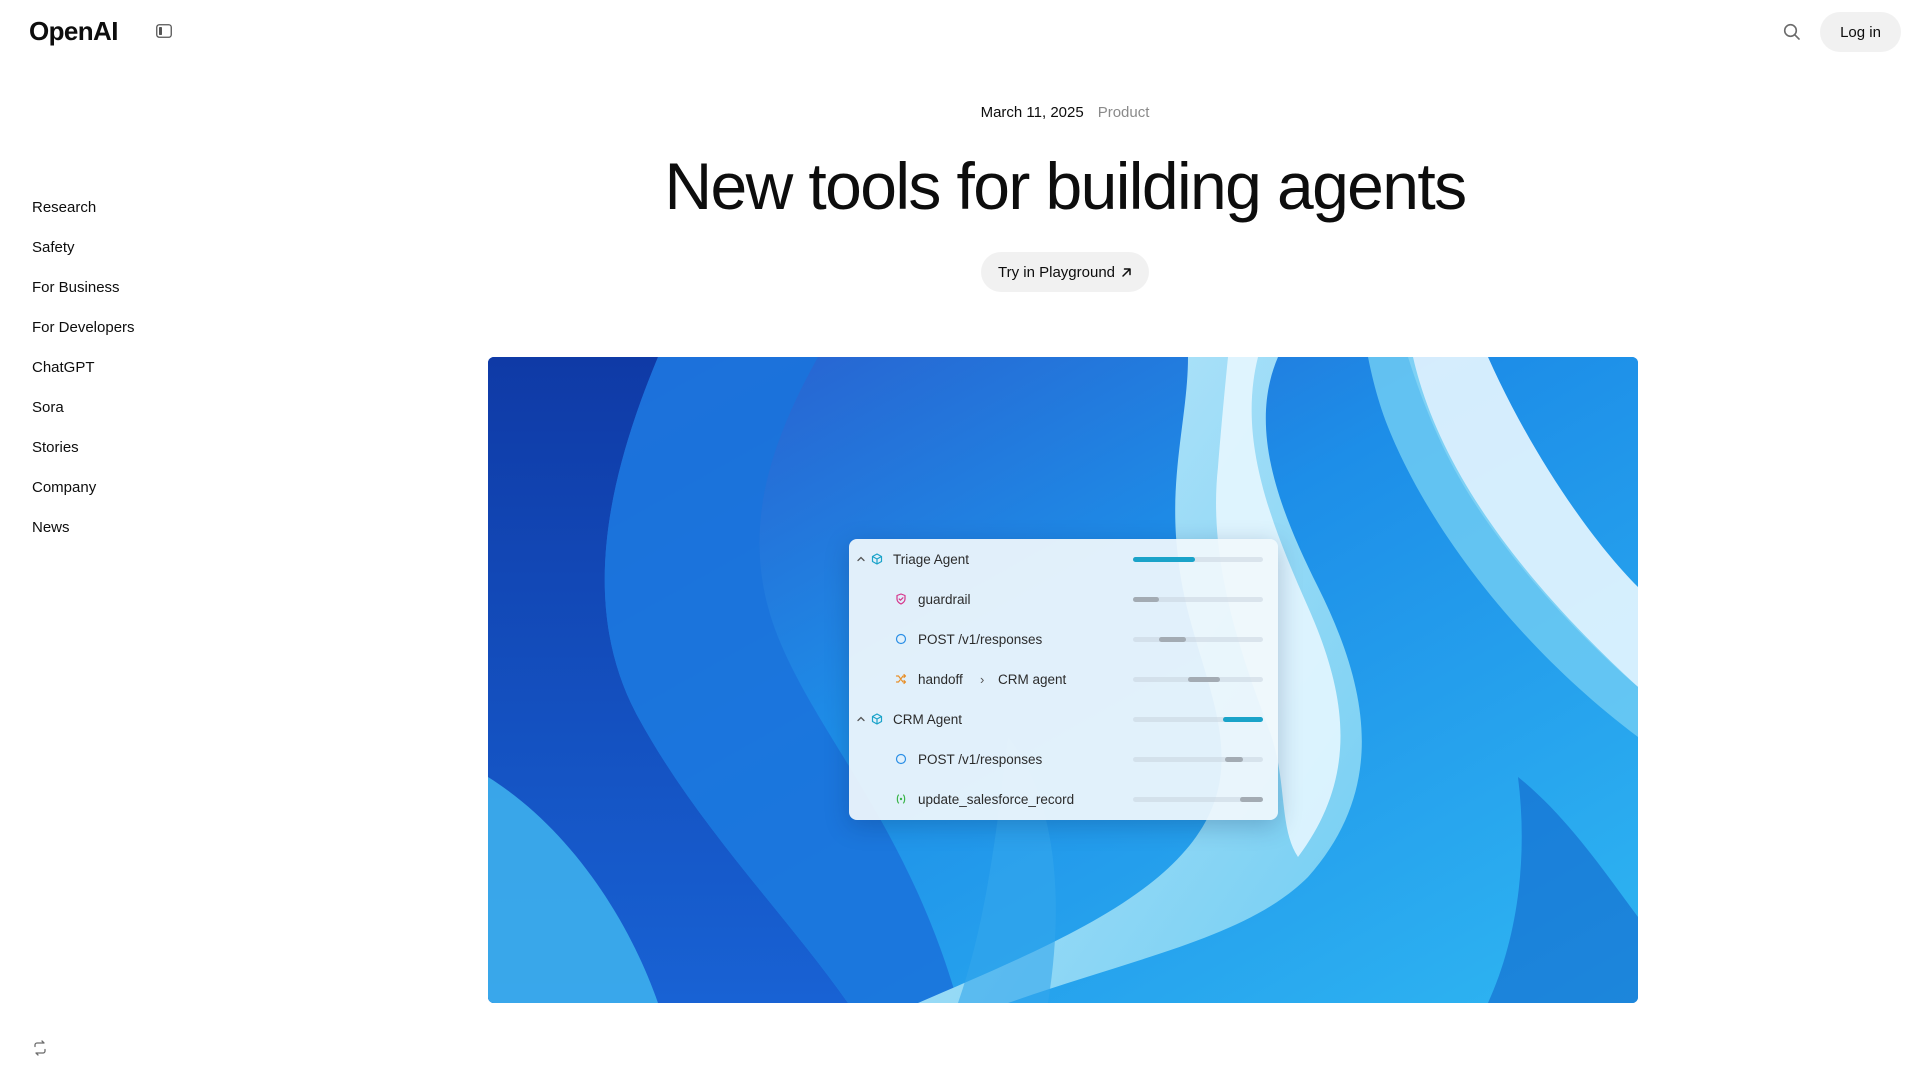  What do you see at coordinates (1056, 272) in the screenshot?
I see `cta-label: Try in Playground` at bounding box center [1056, 272].